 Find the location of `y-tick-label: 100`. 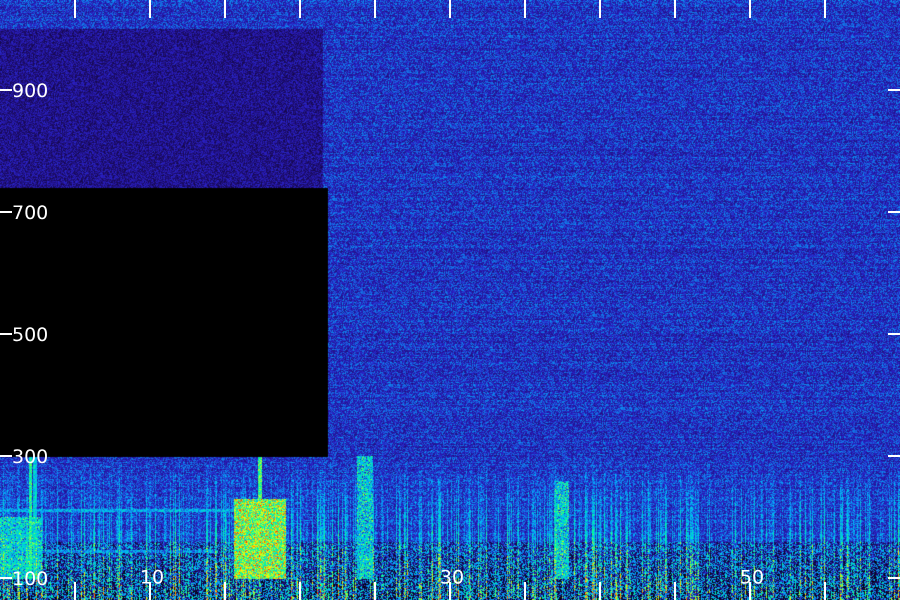

y-tick-label: 100 is located at coordinates (30, 579).